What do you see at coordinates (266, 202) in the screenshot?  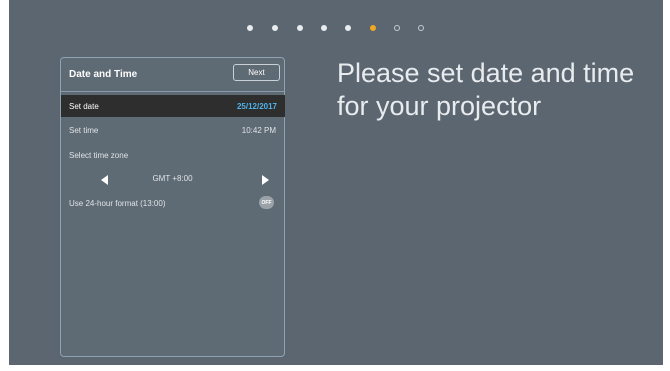 I see `format-24h-toggle: OFF` at bounding box center [266, 202].